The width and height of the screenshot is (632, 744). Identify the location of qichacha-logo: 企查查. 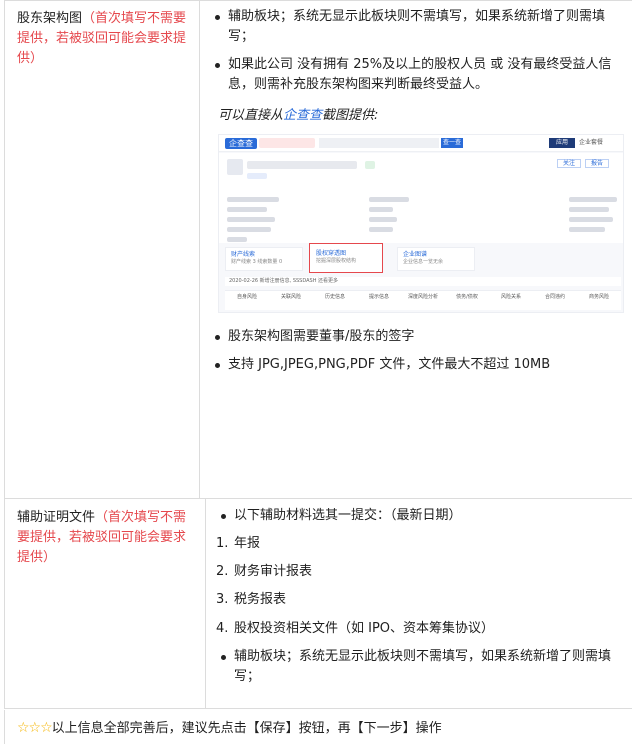
(241, 143).